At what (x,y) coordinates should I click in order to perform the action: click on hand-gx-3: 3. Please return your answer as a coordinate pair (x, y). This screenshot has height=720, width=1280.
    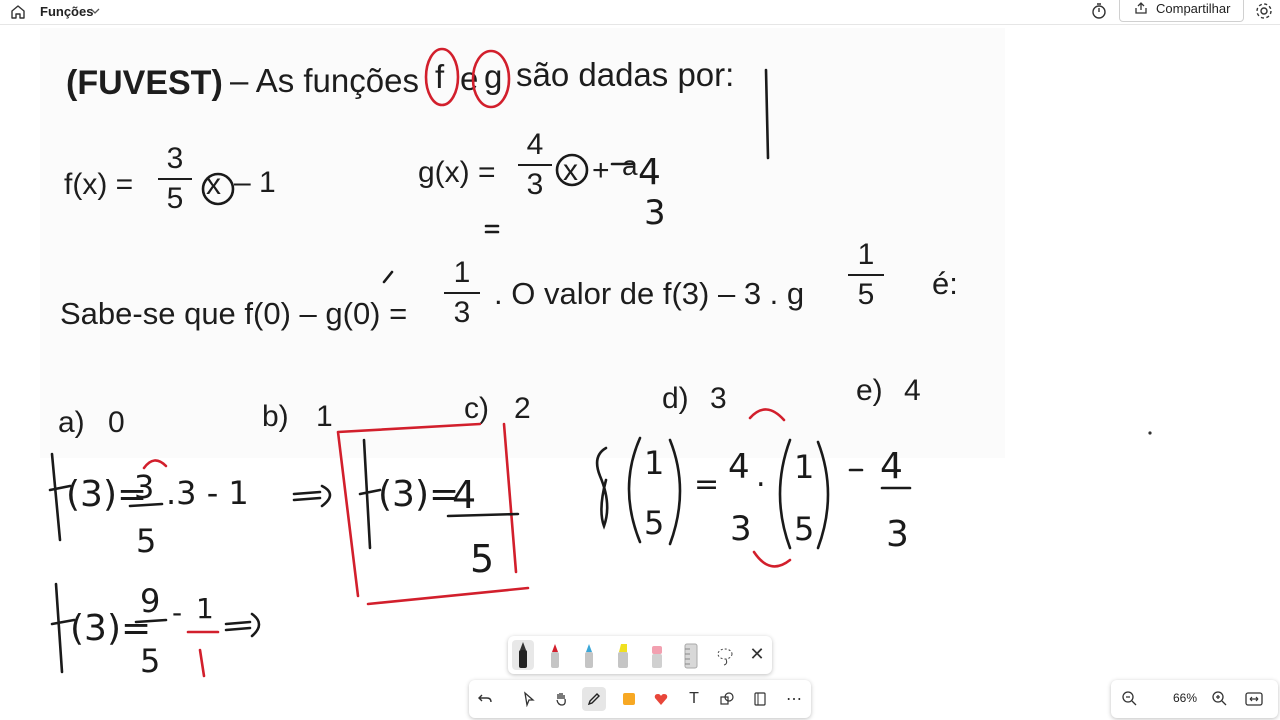
    Looking at the image, I should click on (655, 213).